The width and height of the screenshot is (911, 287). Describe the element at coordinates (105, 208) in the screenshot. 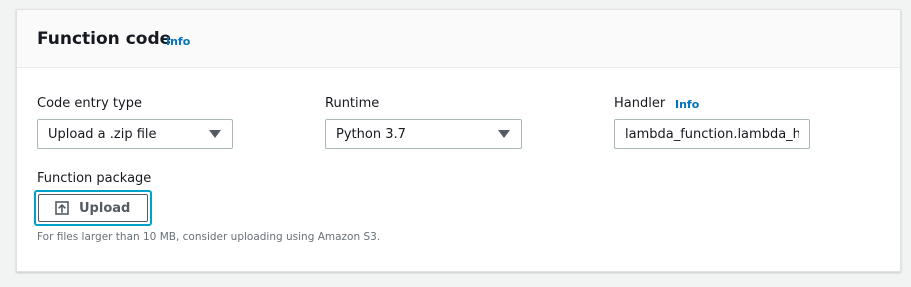

I see `upload-button-label: Upload` at that location.